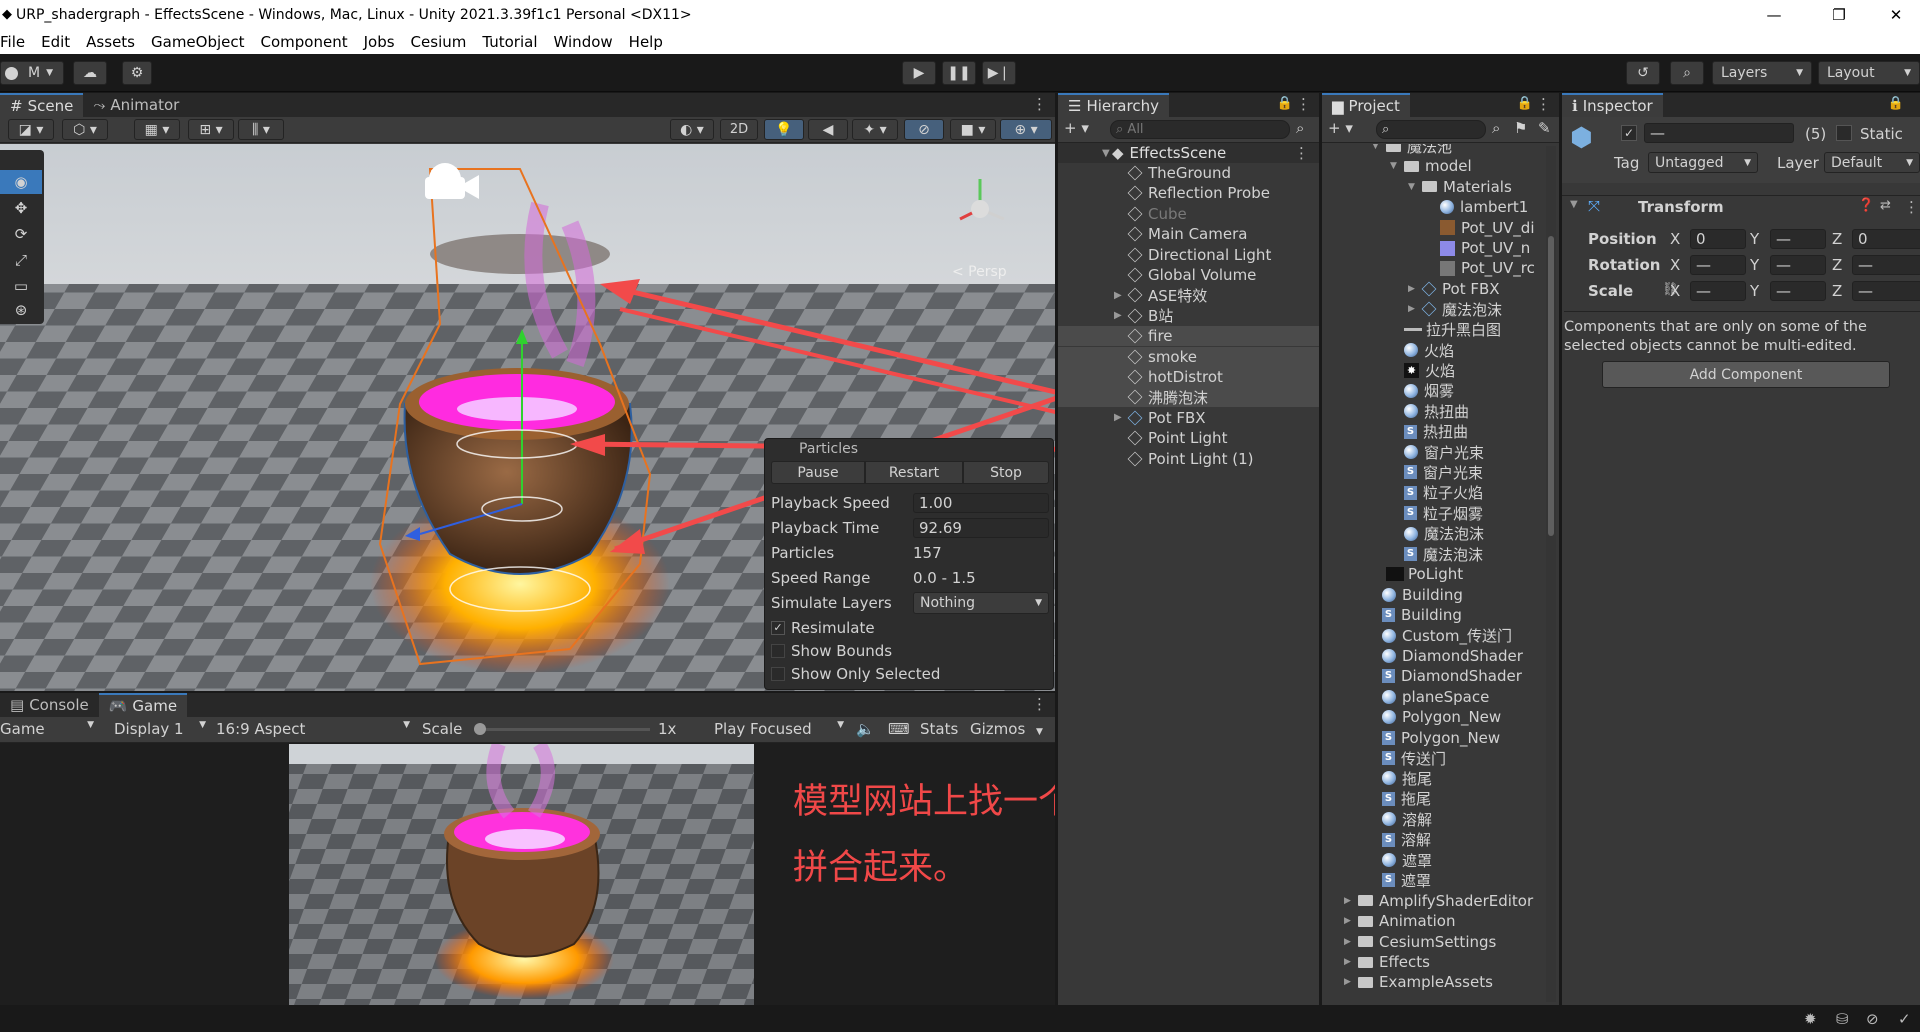 The image size is (1920, 1032). What do you see at coordinates (480, 729) in the screenshot?
I see `scale-slider-handle` at bounding box center [480, 729].